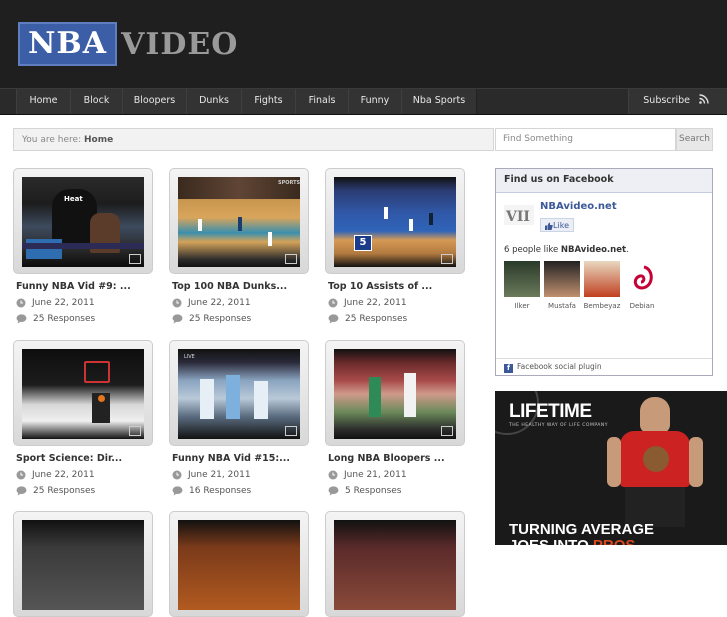 This screenshot has width=727, height=617. I want to click on nav-item-home: Home, so click(43, 101).